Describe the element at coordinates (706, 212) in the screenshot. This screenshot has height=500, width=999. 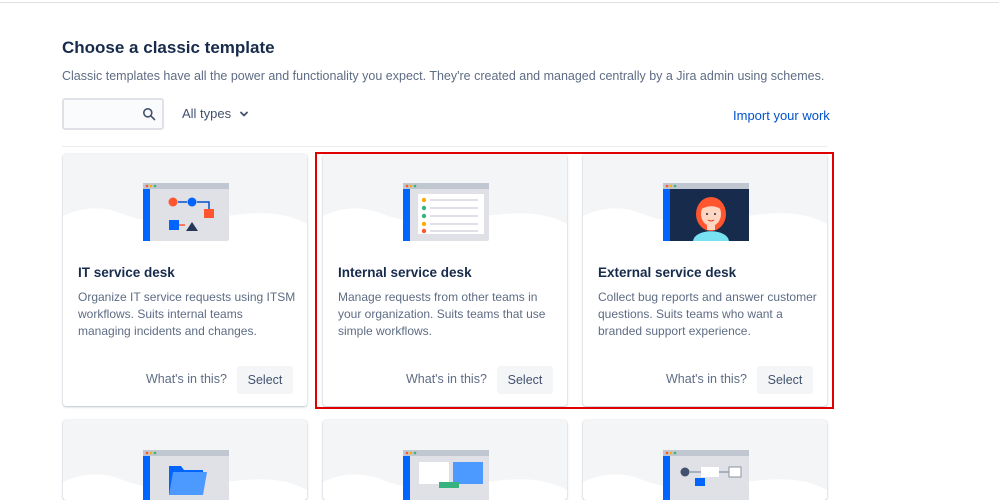
I see `customer-avatar-icon` at that location.